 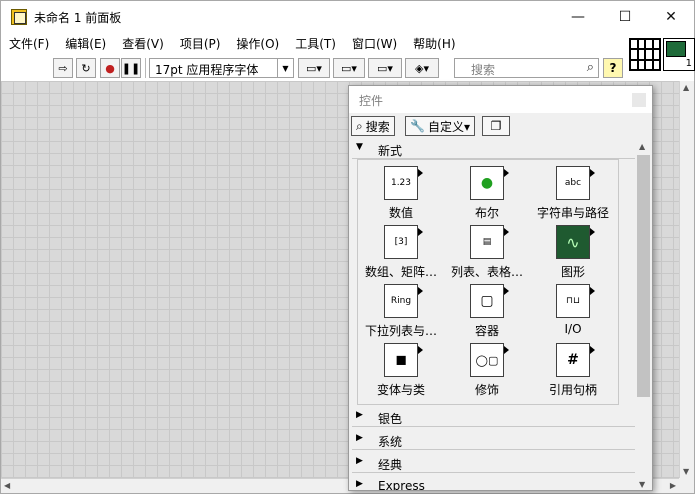 What do you see at coordinates (486, 331) in the screenshot?
I see `palette-item-label: 容器` at bounding box center [486, 331].